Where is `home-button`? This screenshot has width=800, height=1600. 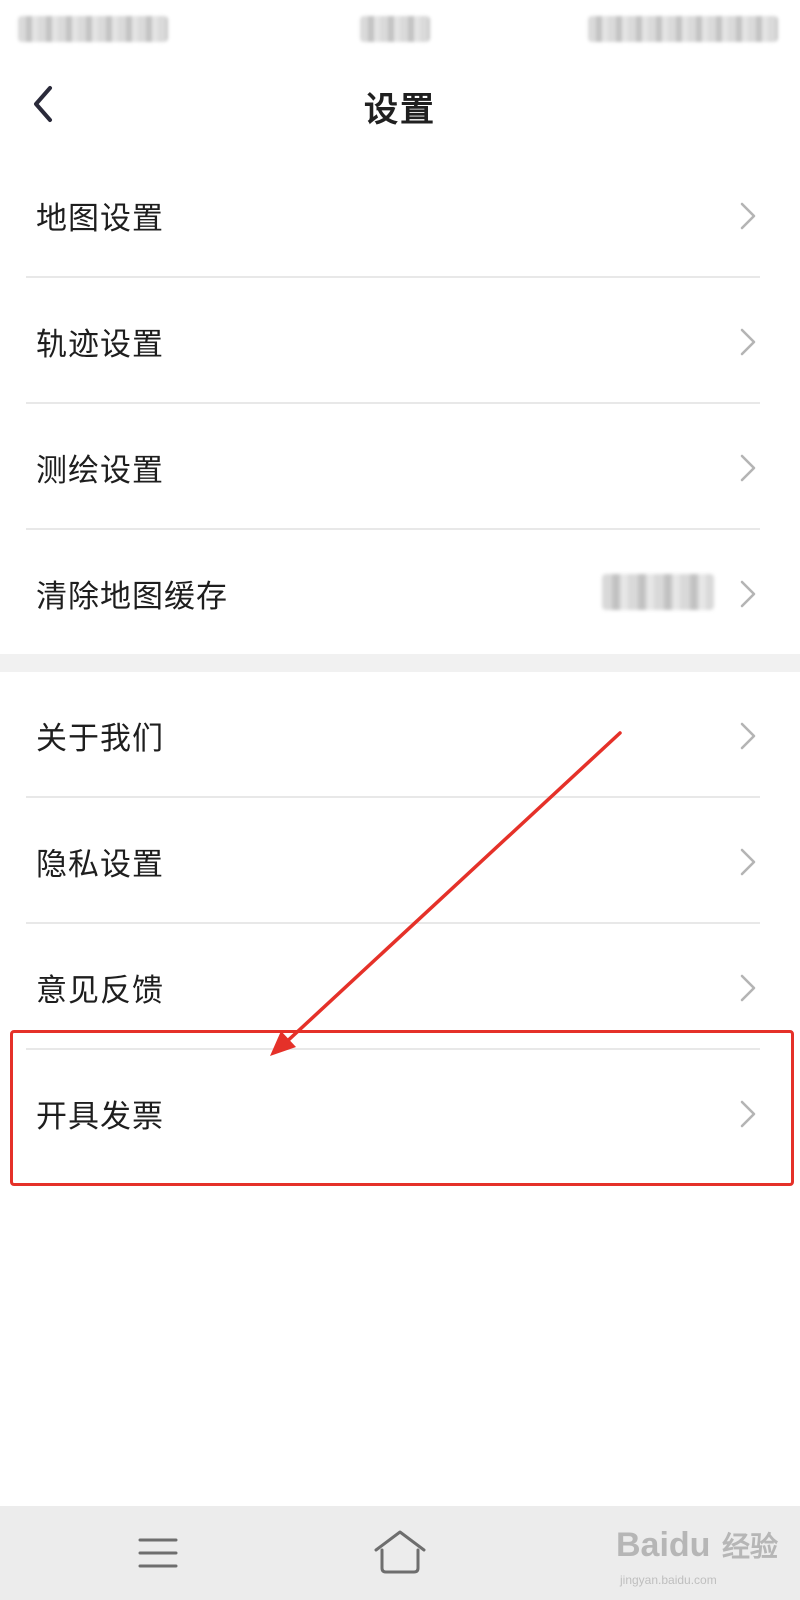 home-button is located at coordinates (400, 1553).